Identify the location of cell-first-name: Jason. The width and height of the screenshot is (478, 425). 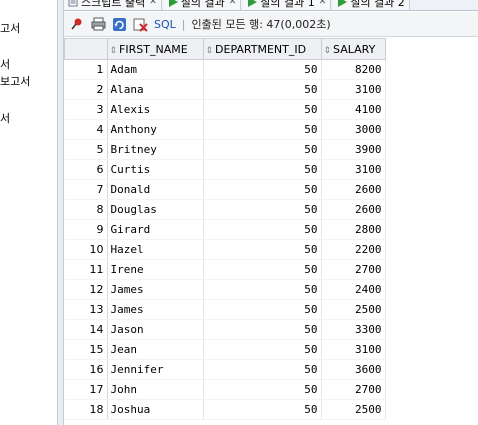
(155, 329).